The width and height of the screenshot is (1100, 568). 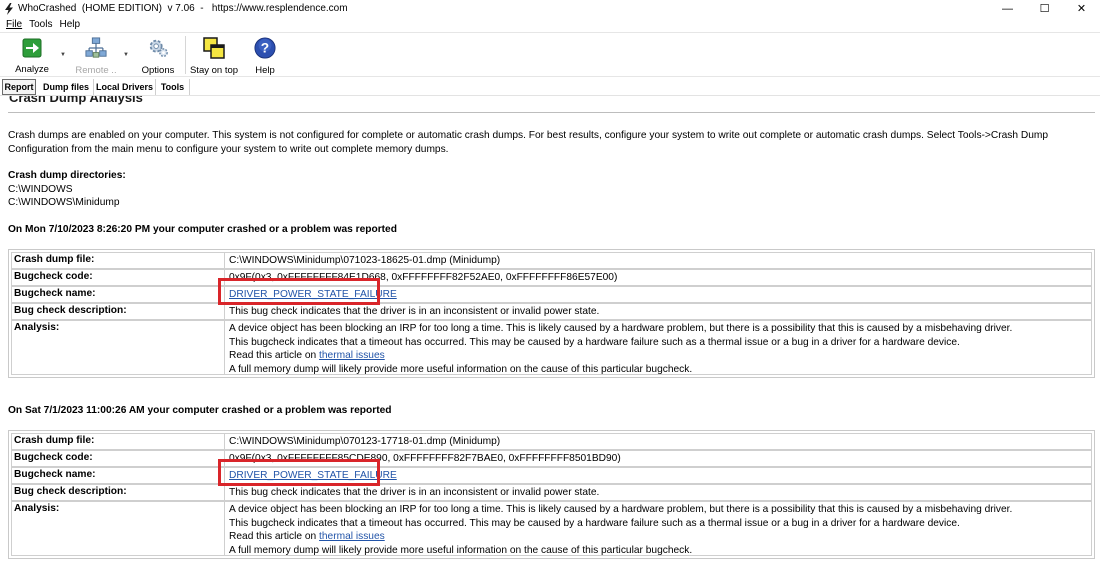 I want to click on report-heading: Crash Dump Analysis, so click(x=76, y=100).